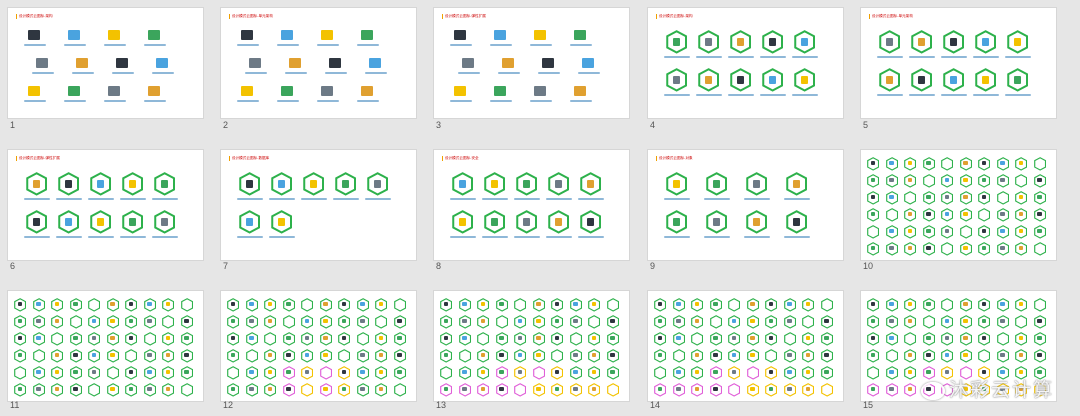 The height and width of the screenshot is (416, 1080). What do you see at coordinates (318, 205) in the screenshot?
I see `slide-thumbnail-7: 设计模式云图标-数据库` at bounding box center [318, 205].